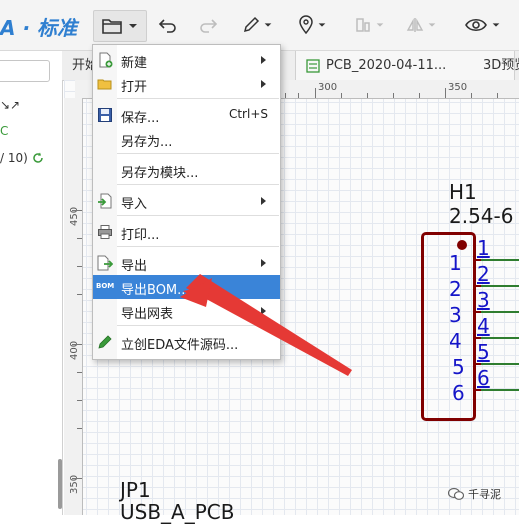 The height and width of the screenshot is (524, 519). Describe the element at coordinates (134, 266) in the screenshot. I see `menu-item-label: 导出` at that location.